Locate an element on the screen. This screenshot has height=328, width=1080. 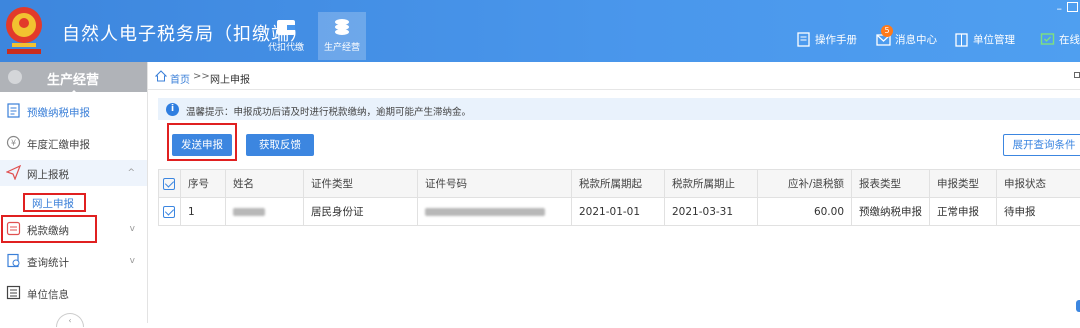
message-badge: 5 is located at coordinates (887, 31).